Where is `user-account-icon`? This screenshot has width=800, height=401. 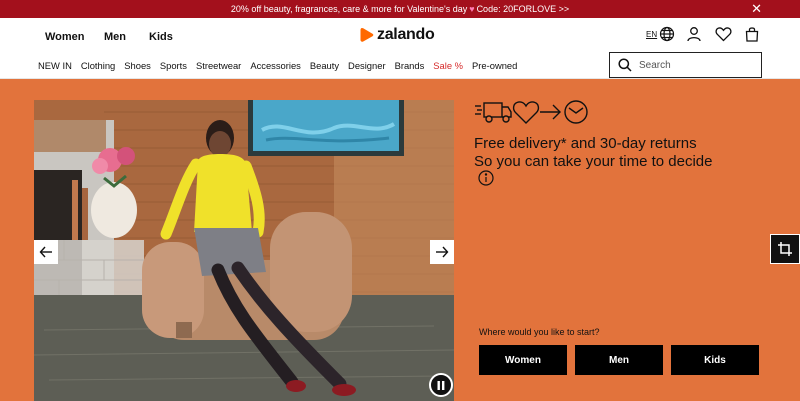
user-account-icon is located at coordinates (694, 36).